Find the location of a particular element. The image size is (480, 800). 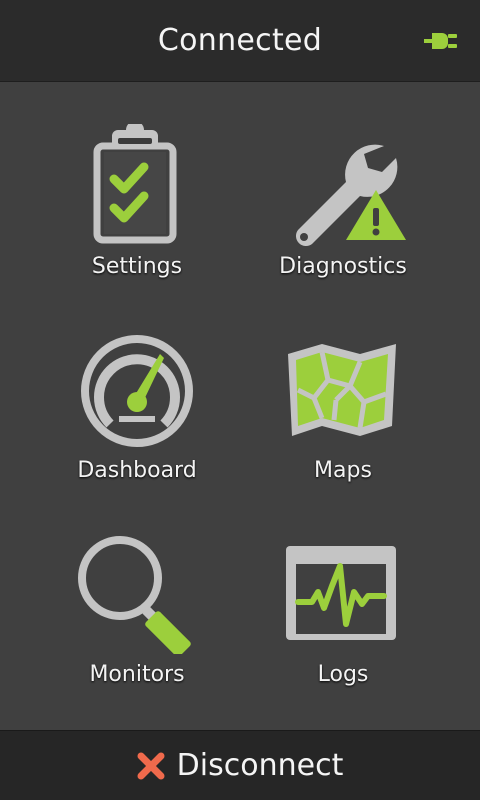

menu-item-maps-label: Maps is located at coordinates (343, 470).